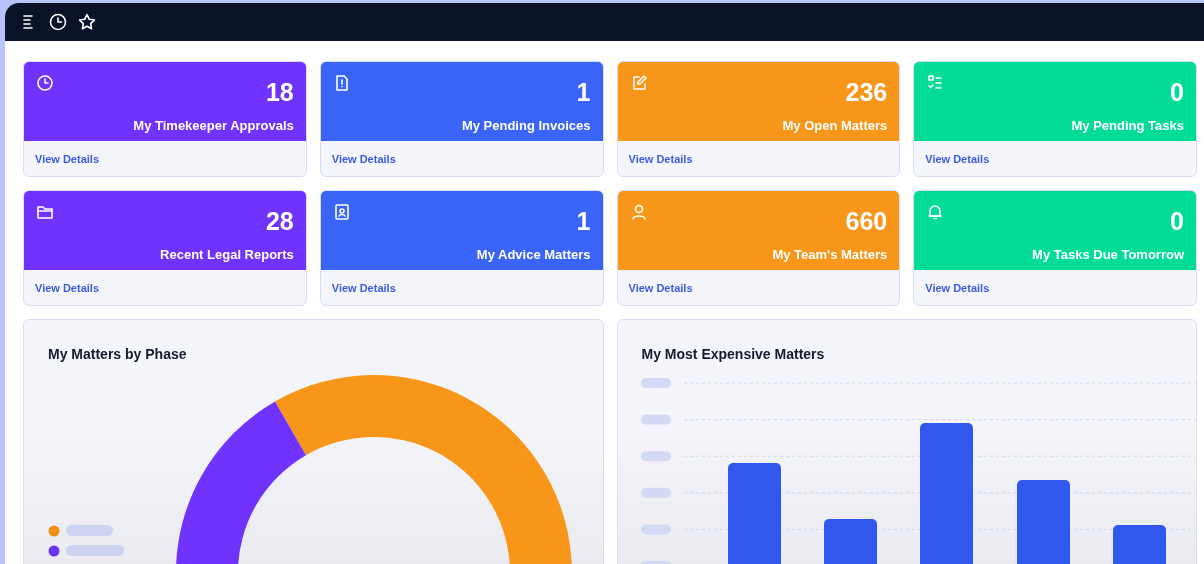  What do you see at coordinates (935, 212) in the screenshot?
I see `bell-icon` at bounding box center [935, 212].